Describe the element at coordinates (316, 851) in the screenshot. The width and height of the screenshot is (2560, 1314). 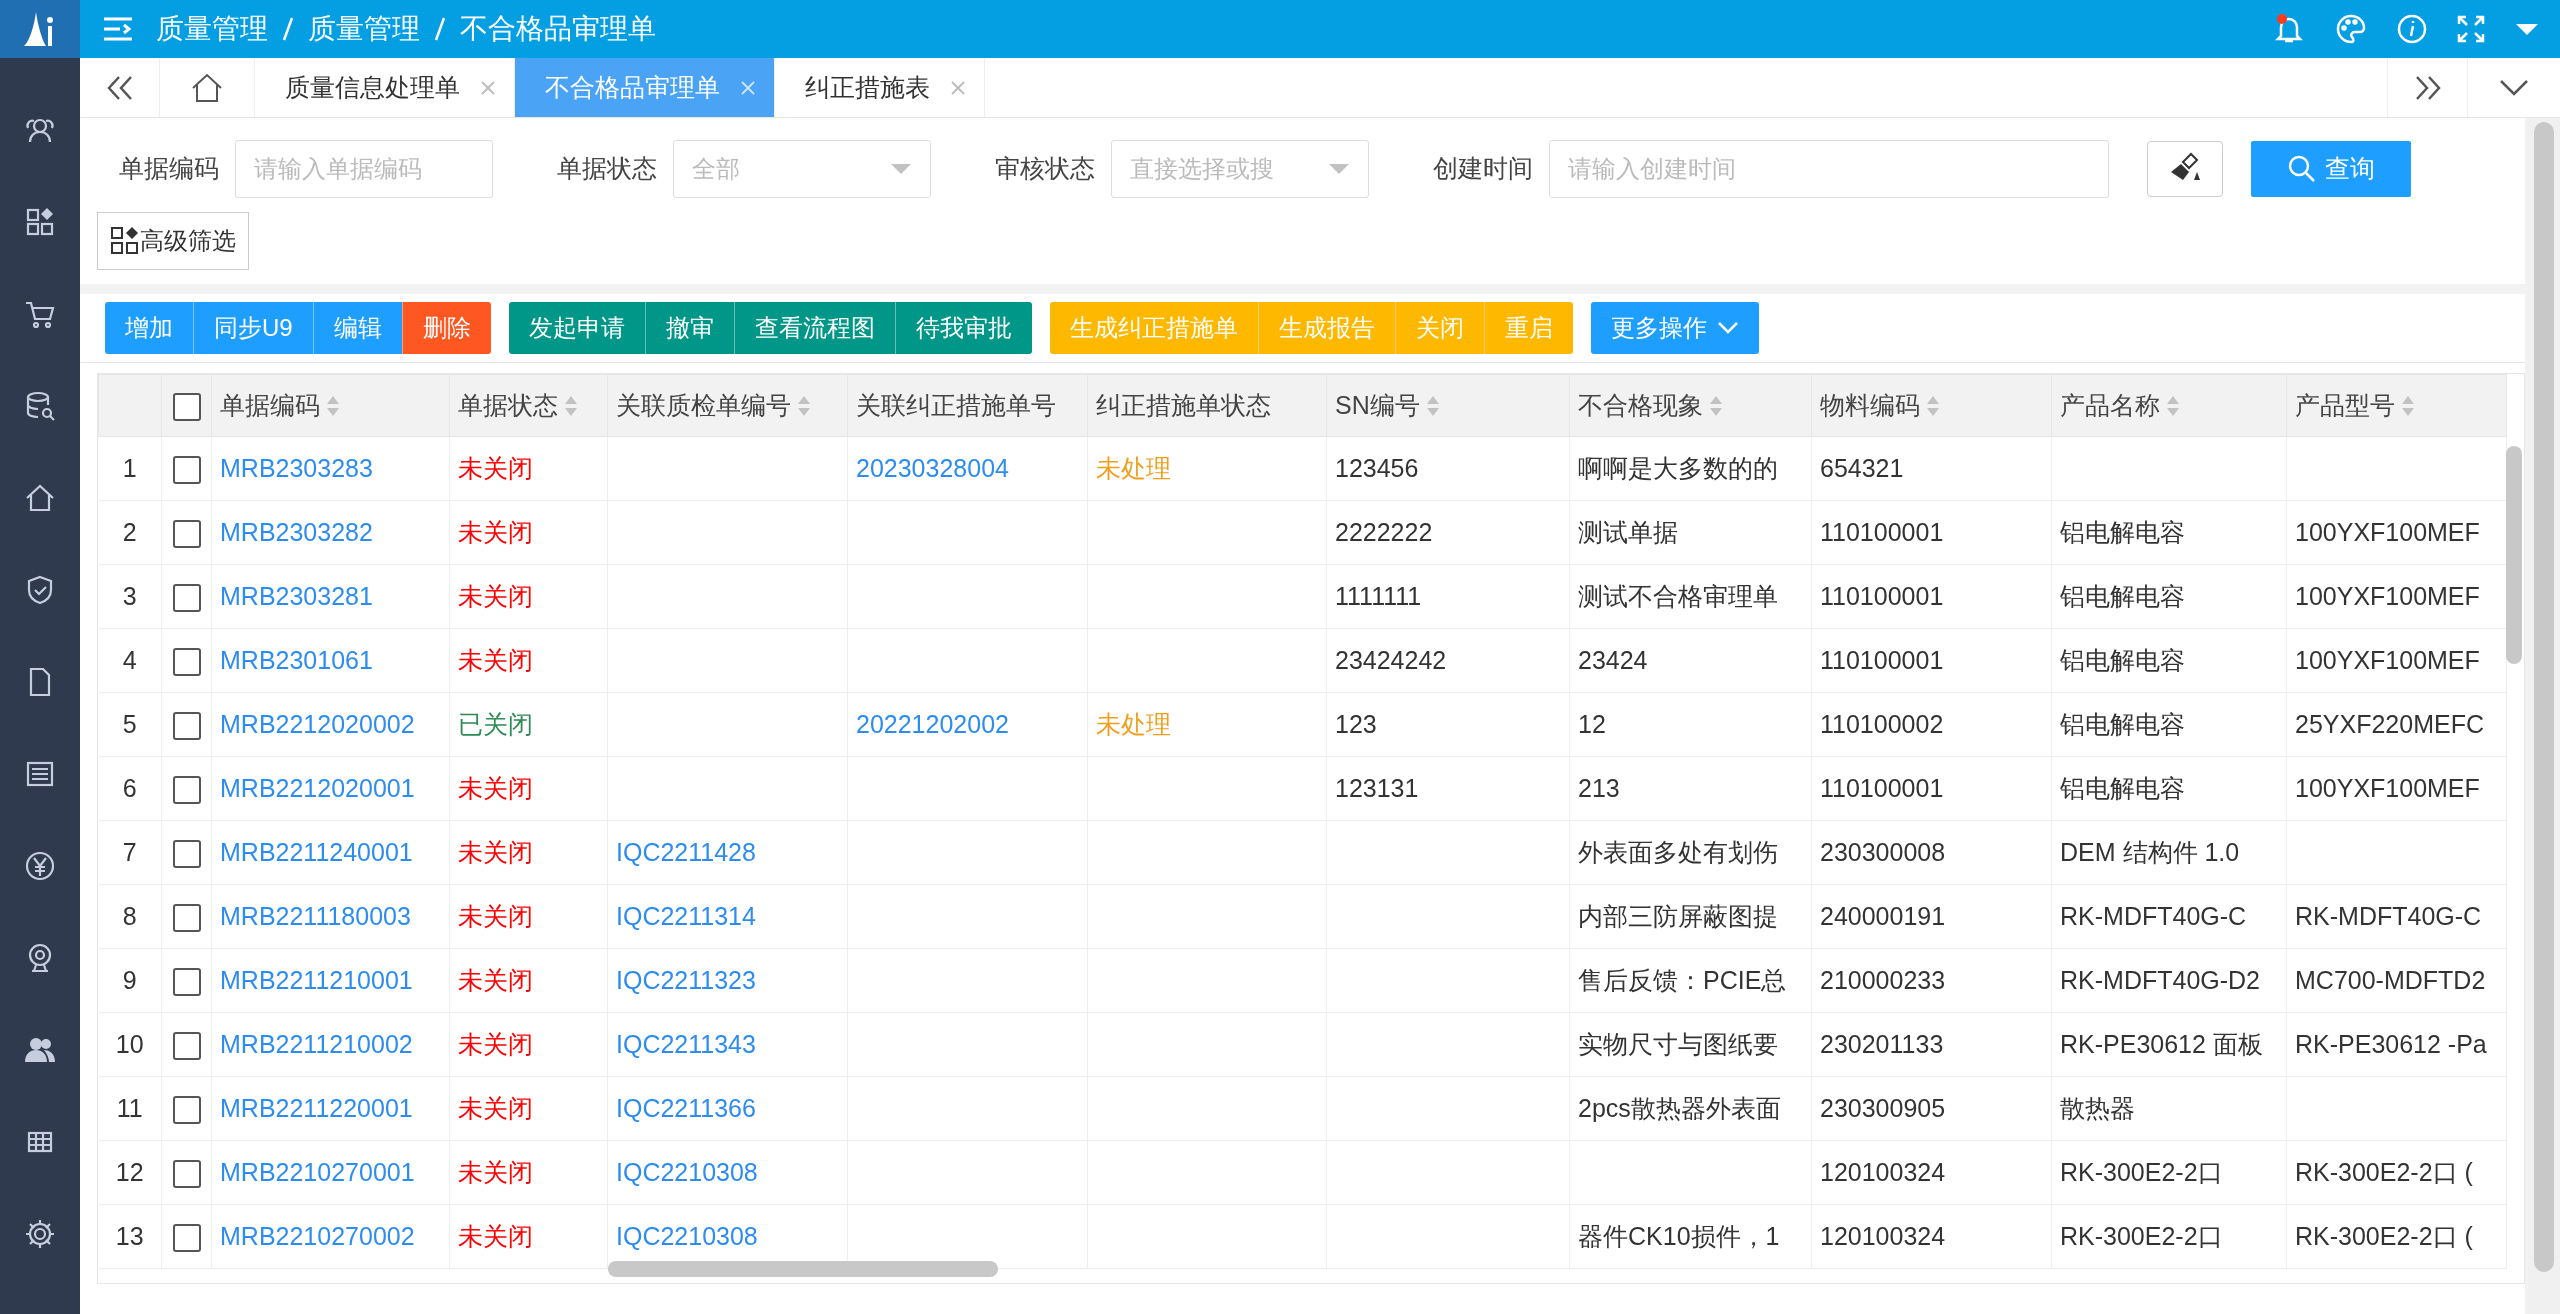
I see `link: MRB2211240001` at that location.